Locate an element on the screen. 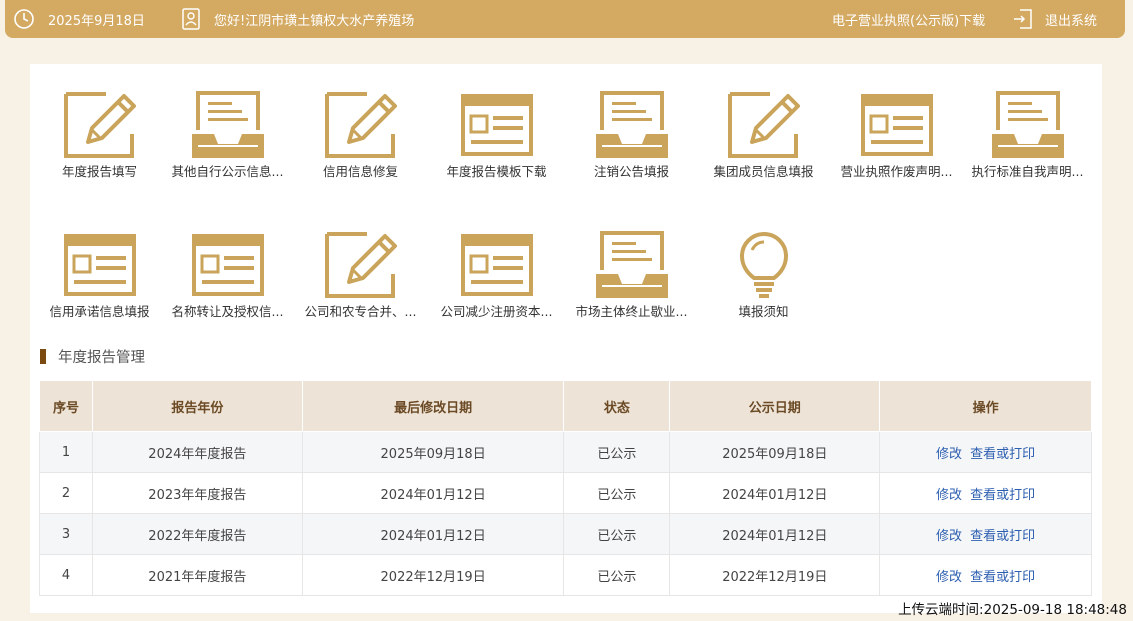  tile-label: 注销公告填报 is located at coordinates (631, 170).